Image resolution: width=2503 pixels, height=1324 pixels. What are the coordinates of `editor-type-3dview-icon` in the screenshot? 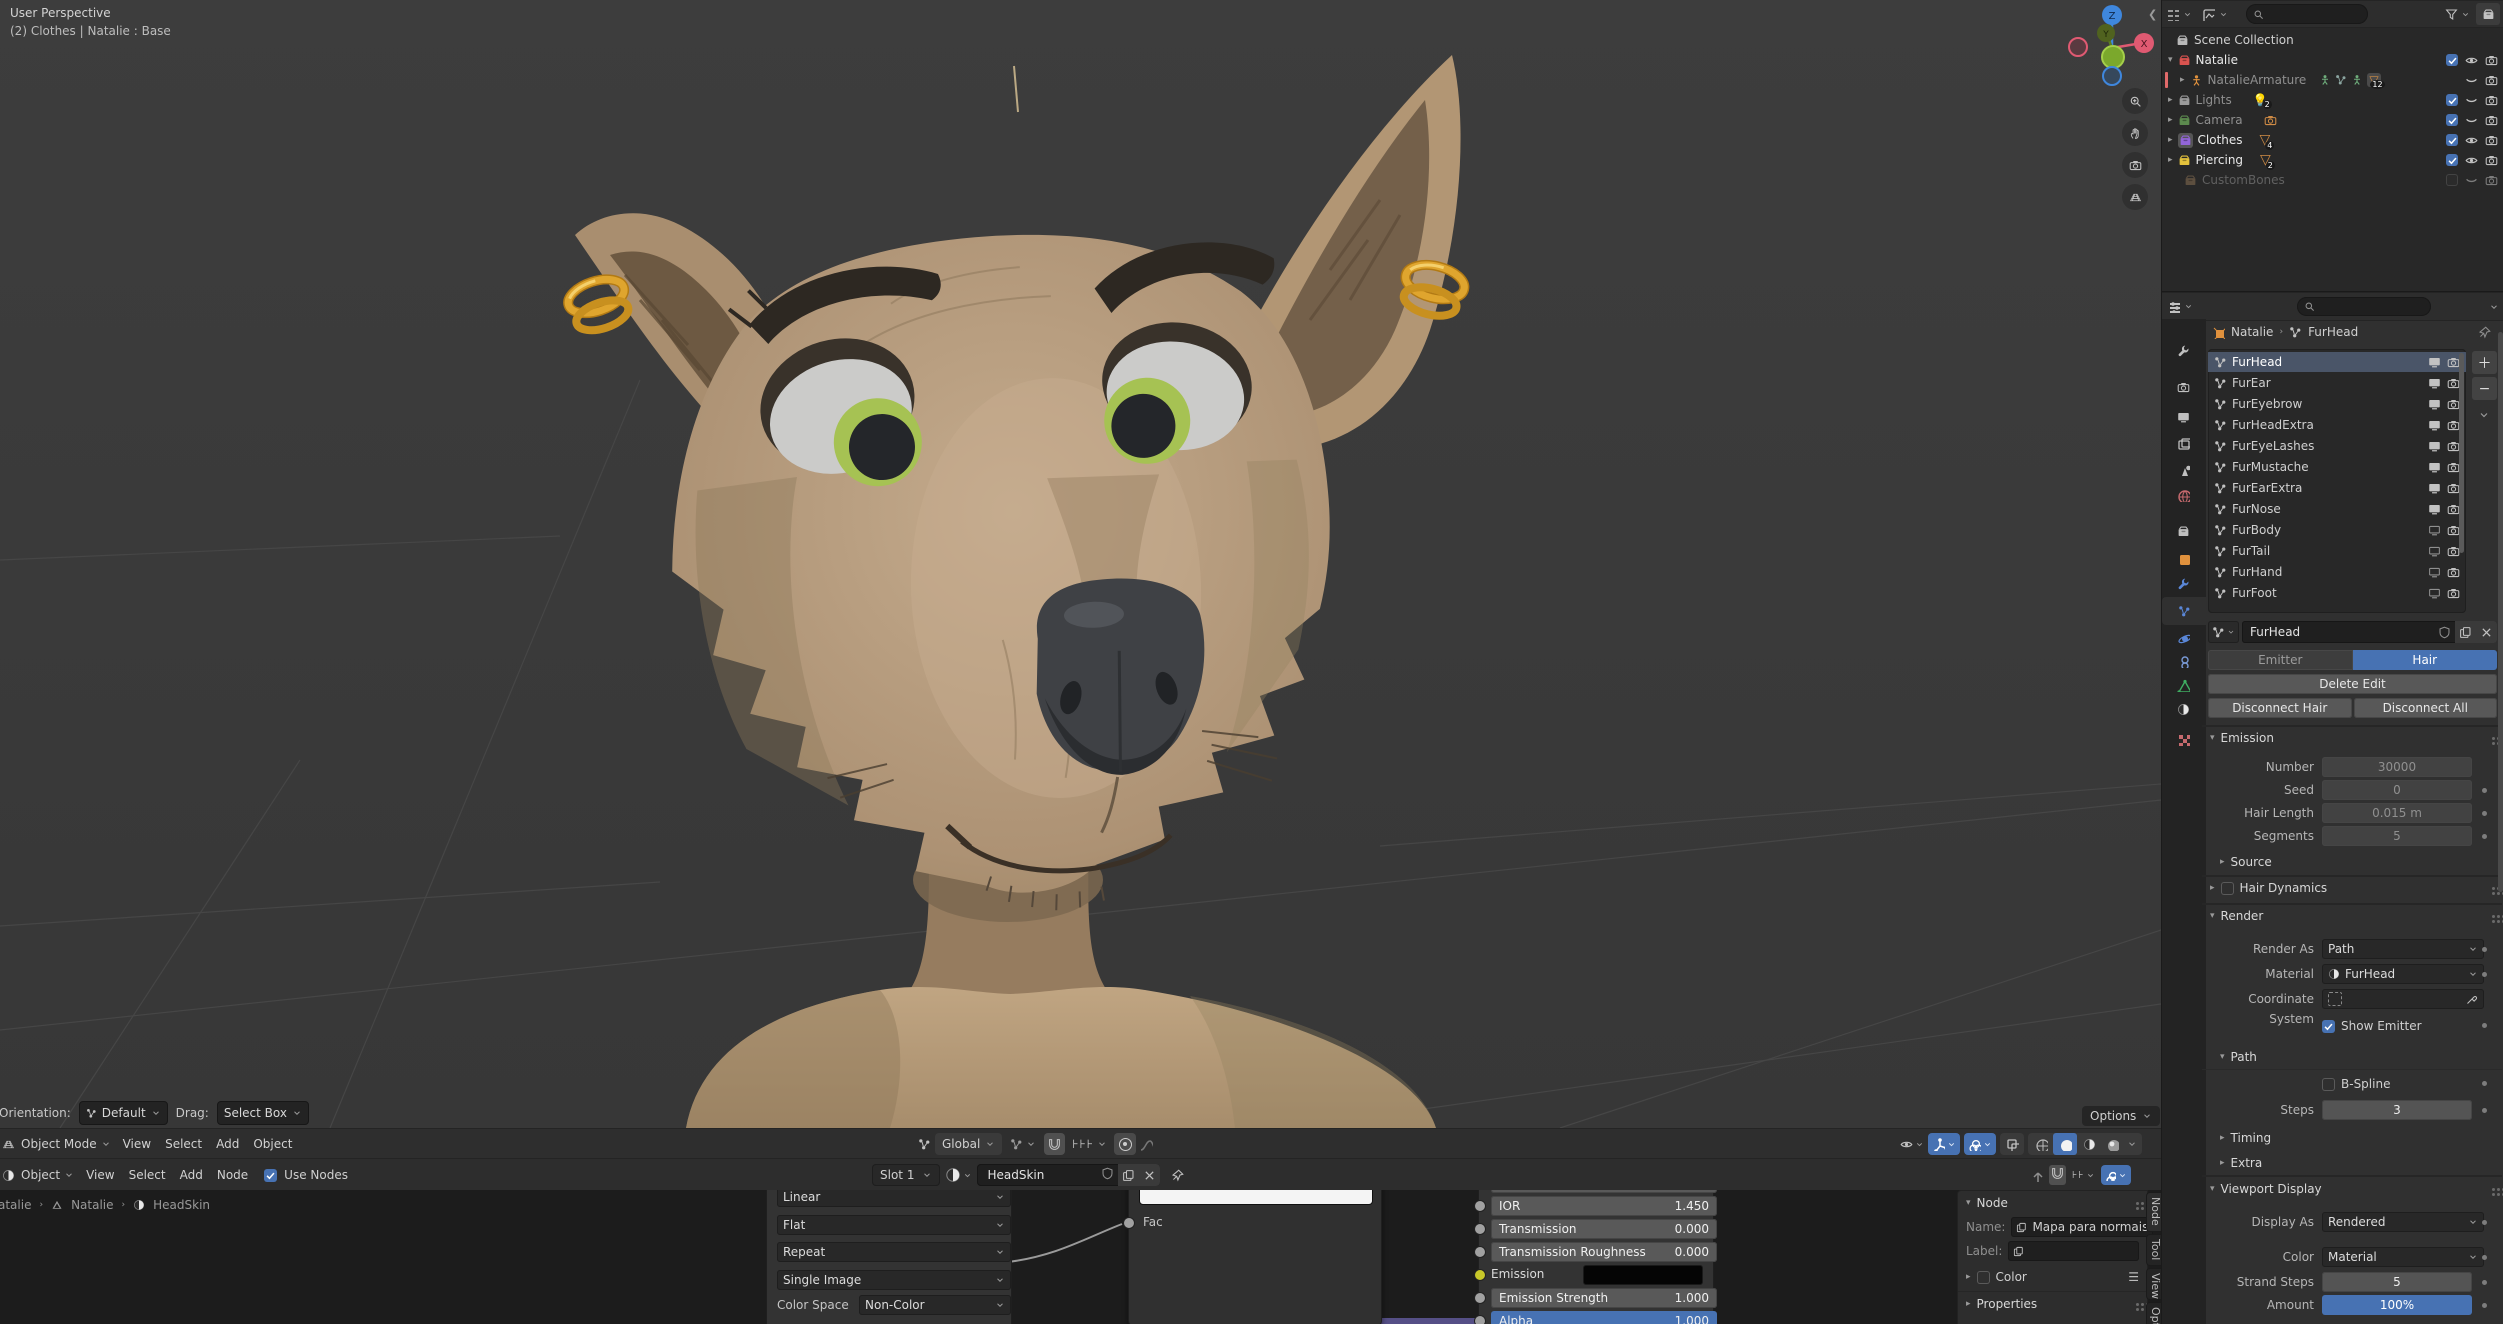 It's located at (8, 1144).